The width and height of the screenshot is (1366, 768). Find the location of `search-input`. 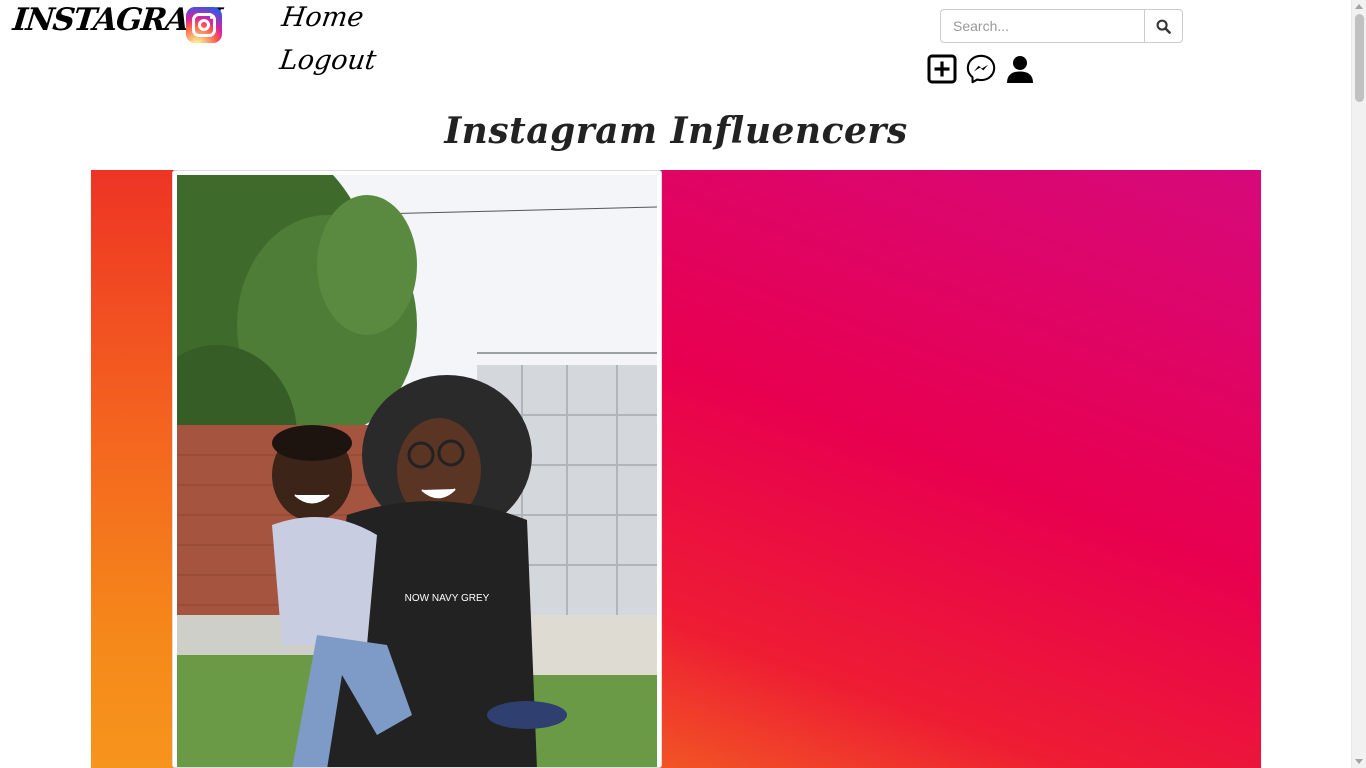

search-input is located at coordinates (1042, 26).